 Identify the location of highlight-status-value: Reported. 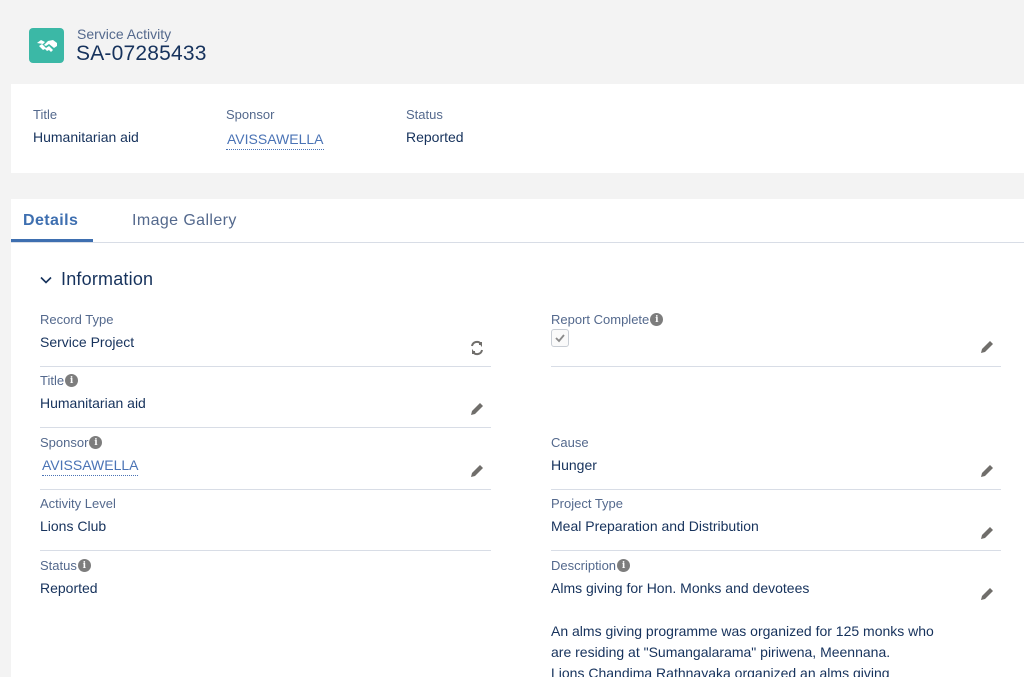
(435, 137).